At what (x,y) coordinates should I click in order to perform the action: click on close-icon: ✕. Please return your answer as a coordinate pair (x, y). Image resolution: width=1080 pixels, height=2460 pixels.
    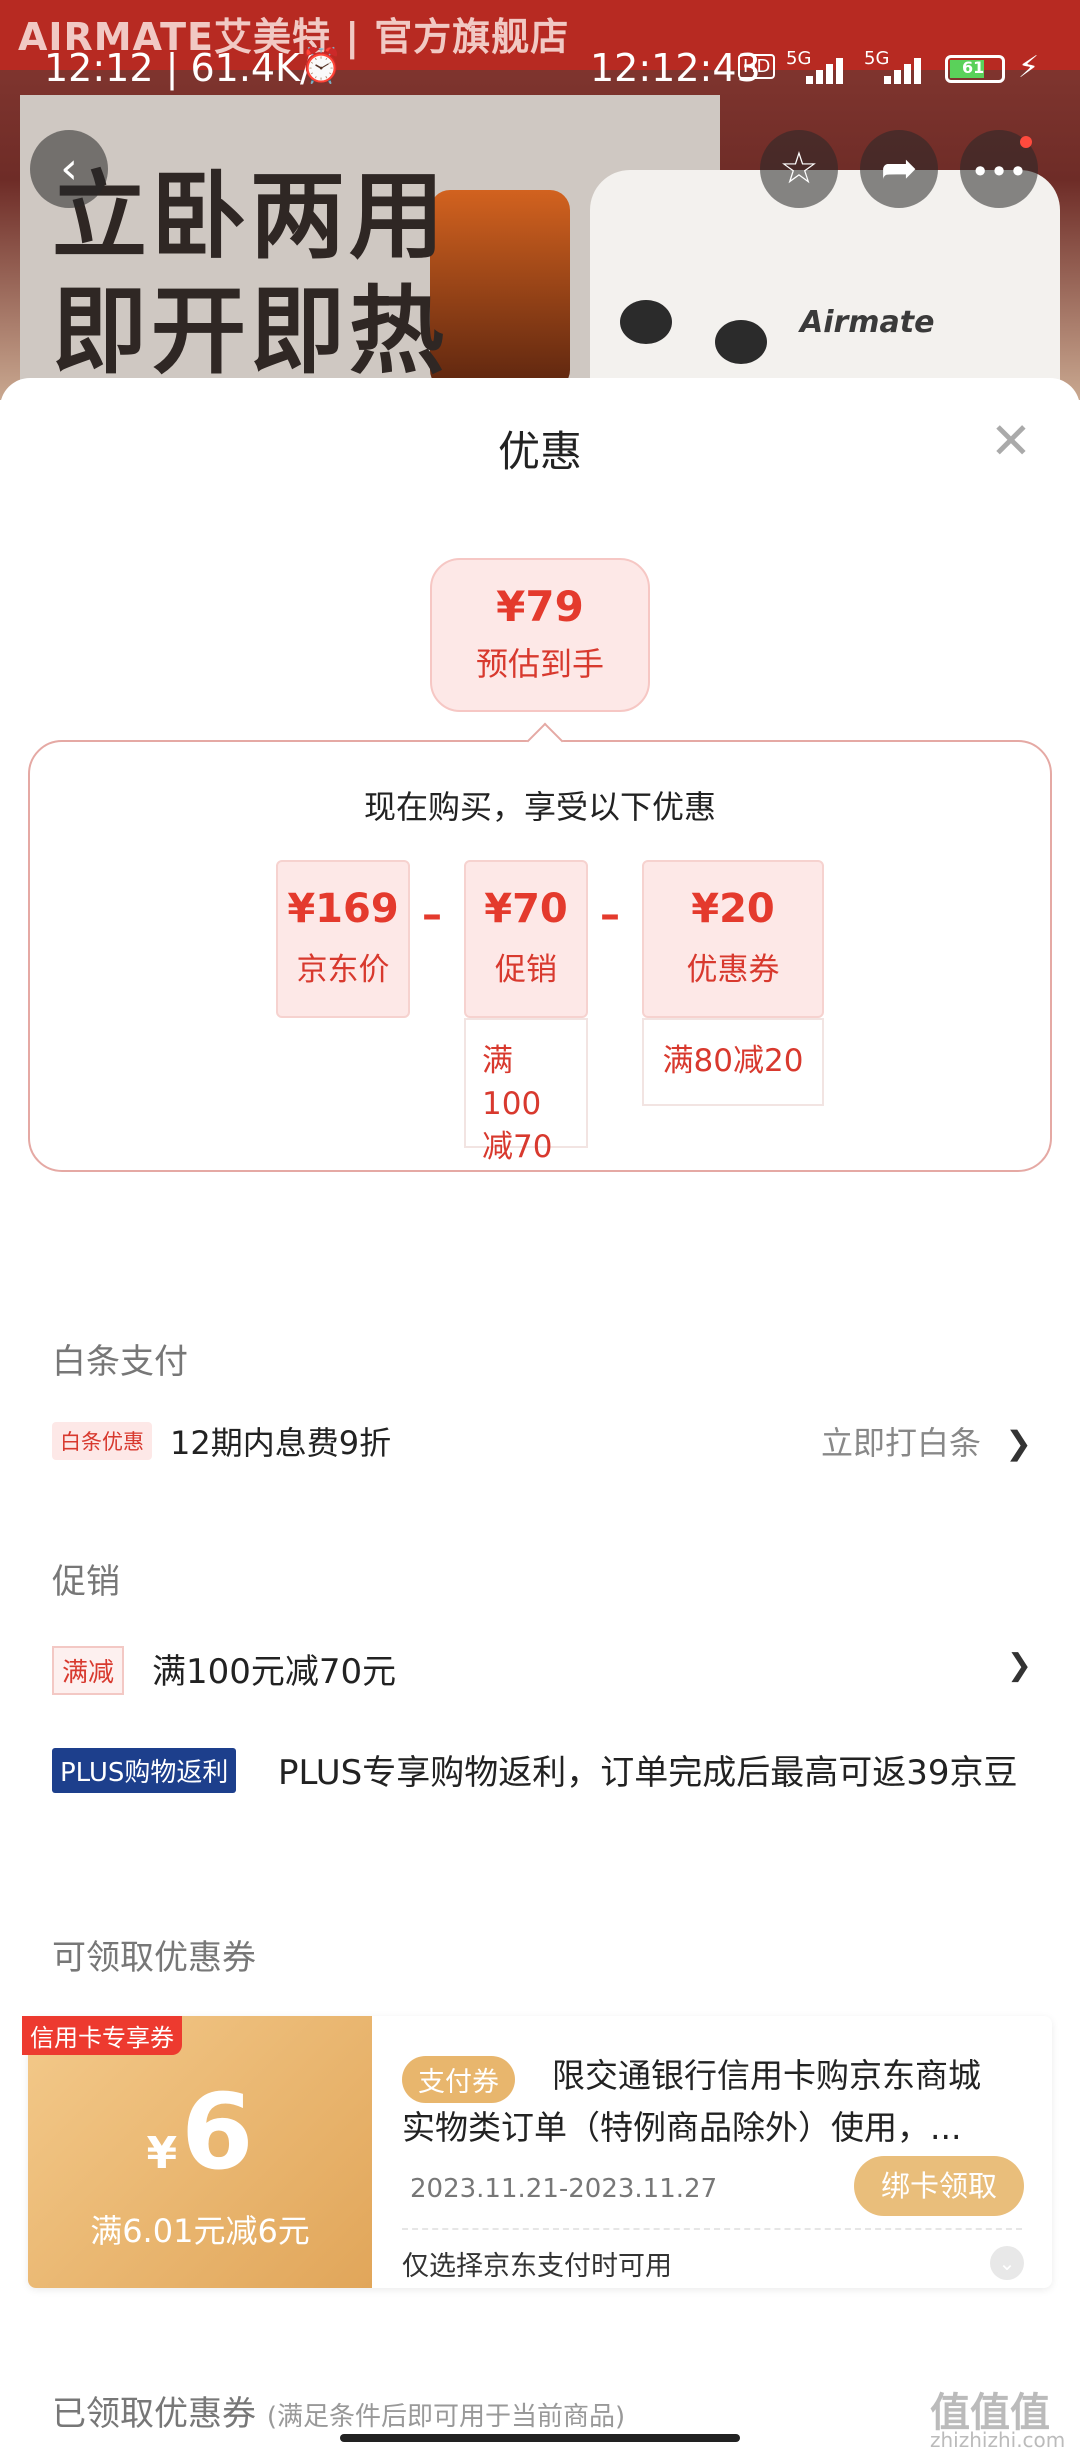
    Looking at the image, I should click on (1011, 441).